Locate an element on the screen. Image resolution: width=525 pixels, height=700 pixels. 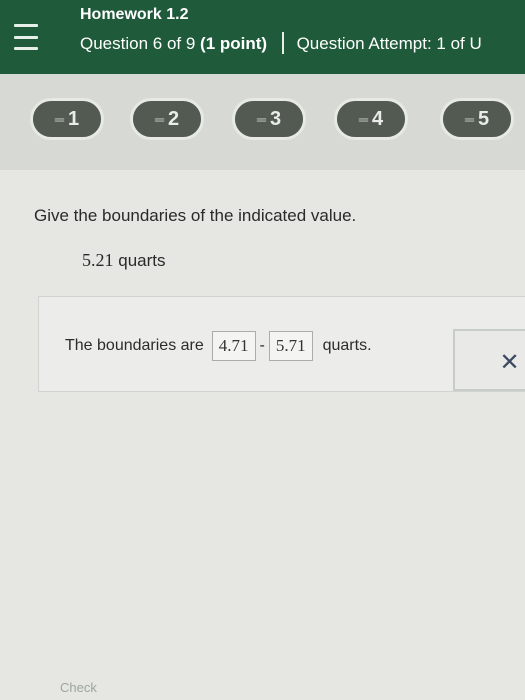
question-nav-label: 4 is located at coordinates (378, 118).